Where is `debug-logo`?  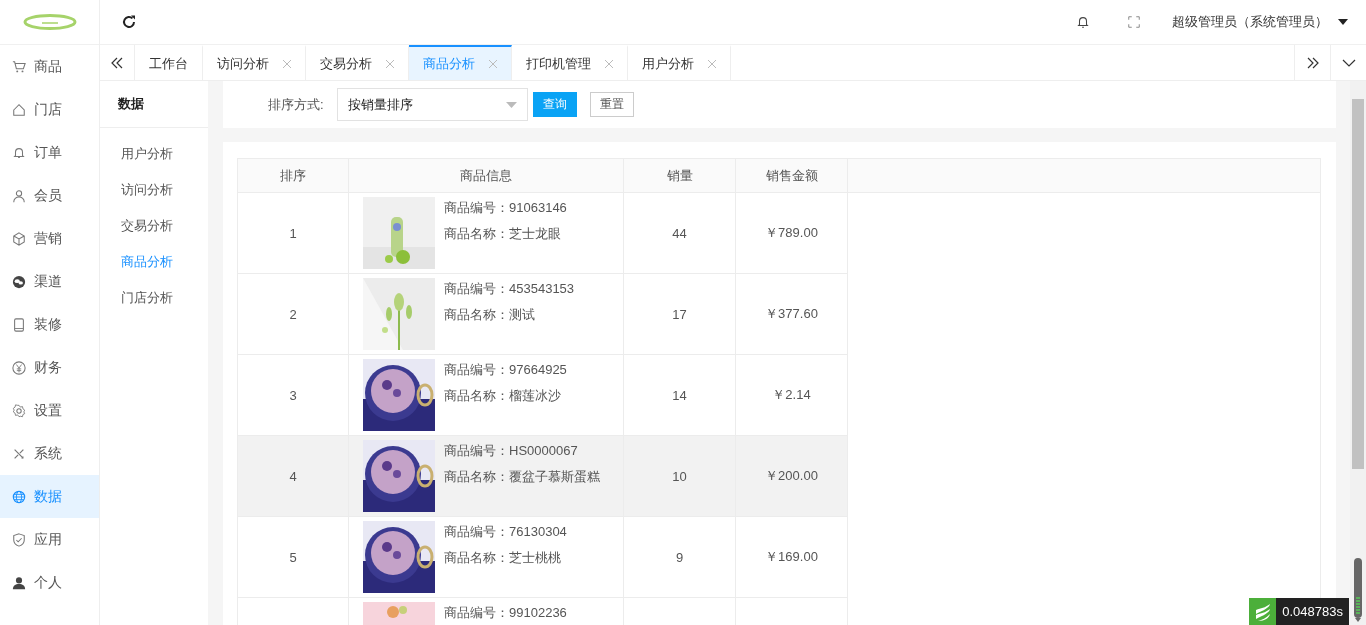
debug-logo is located at coordinates (1263, 611).